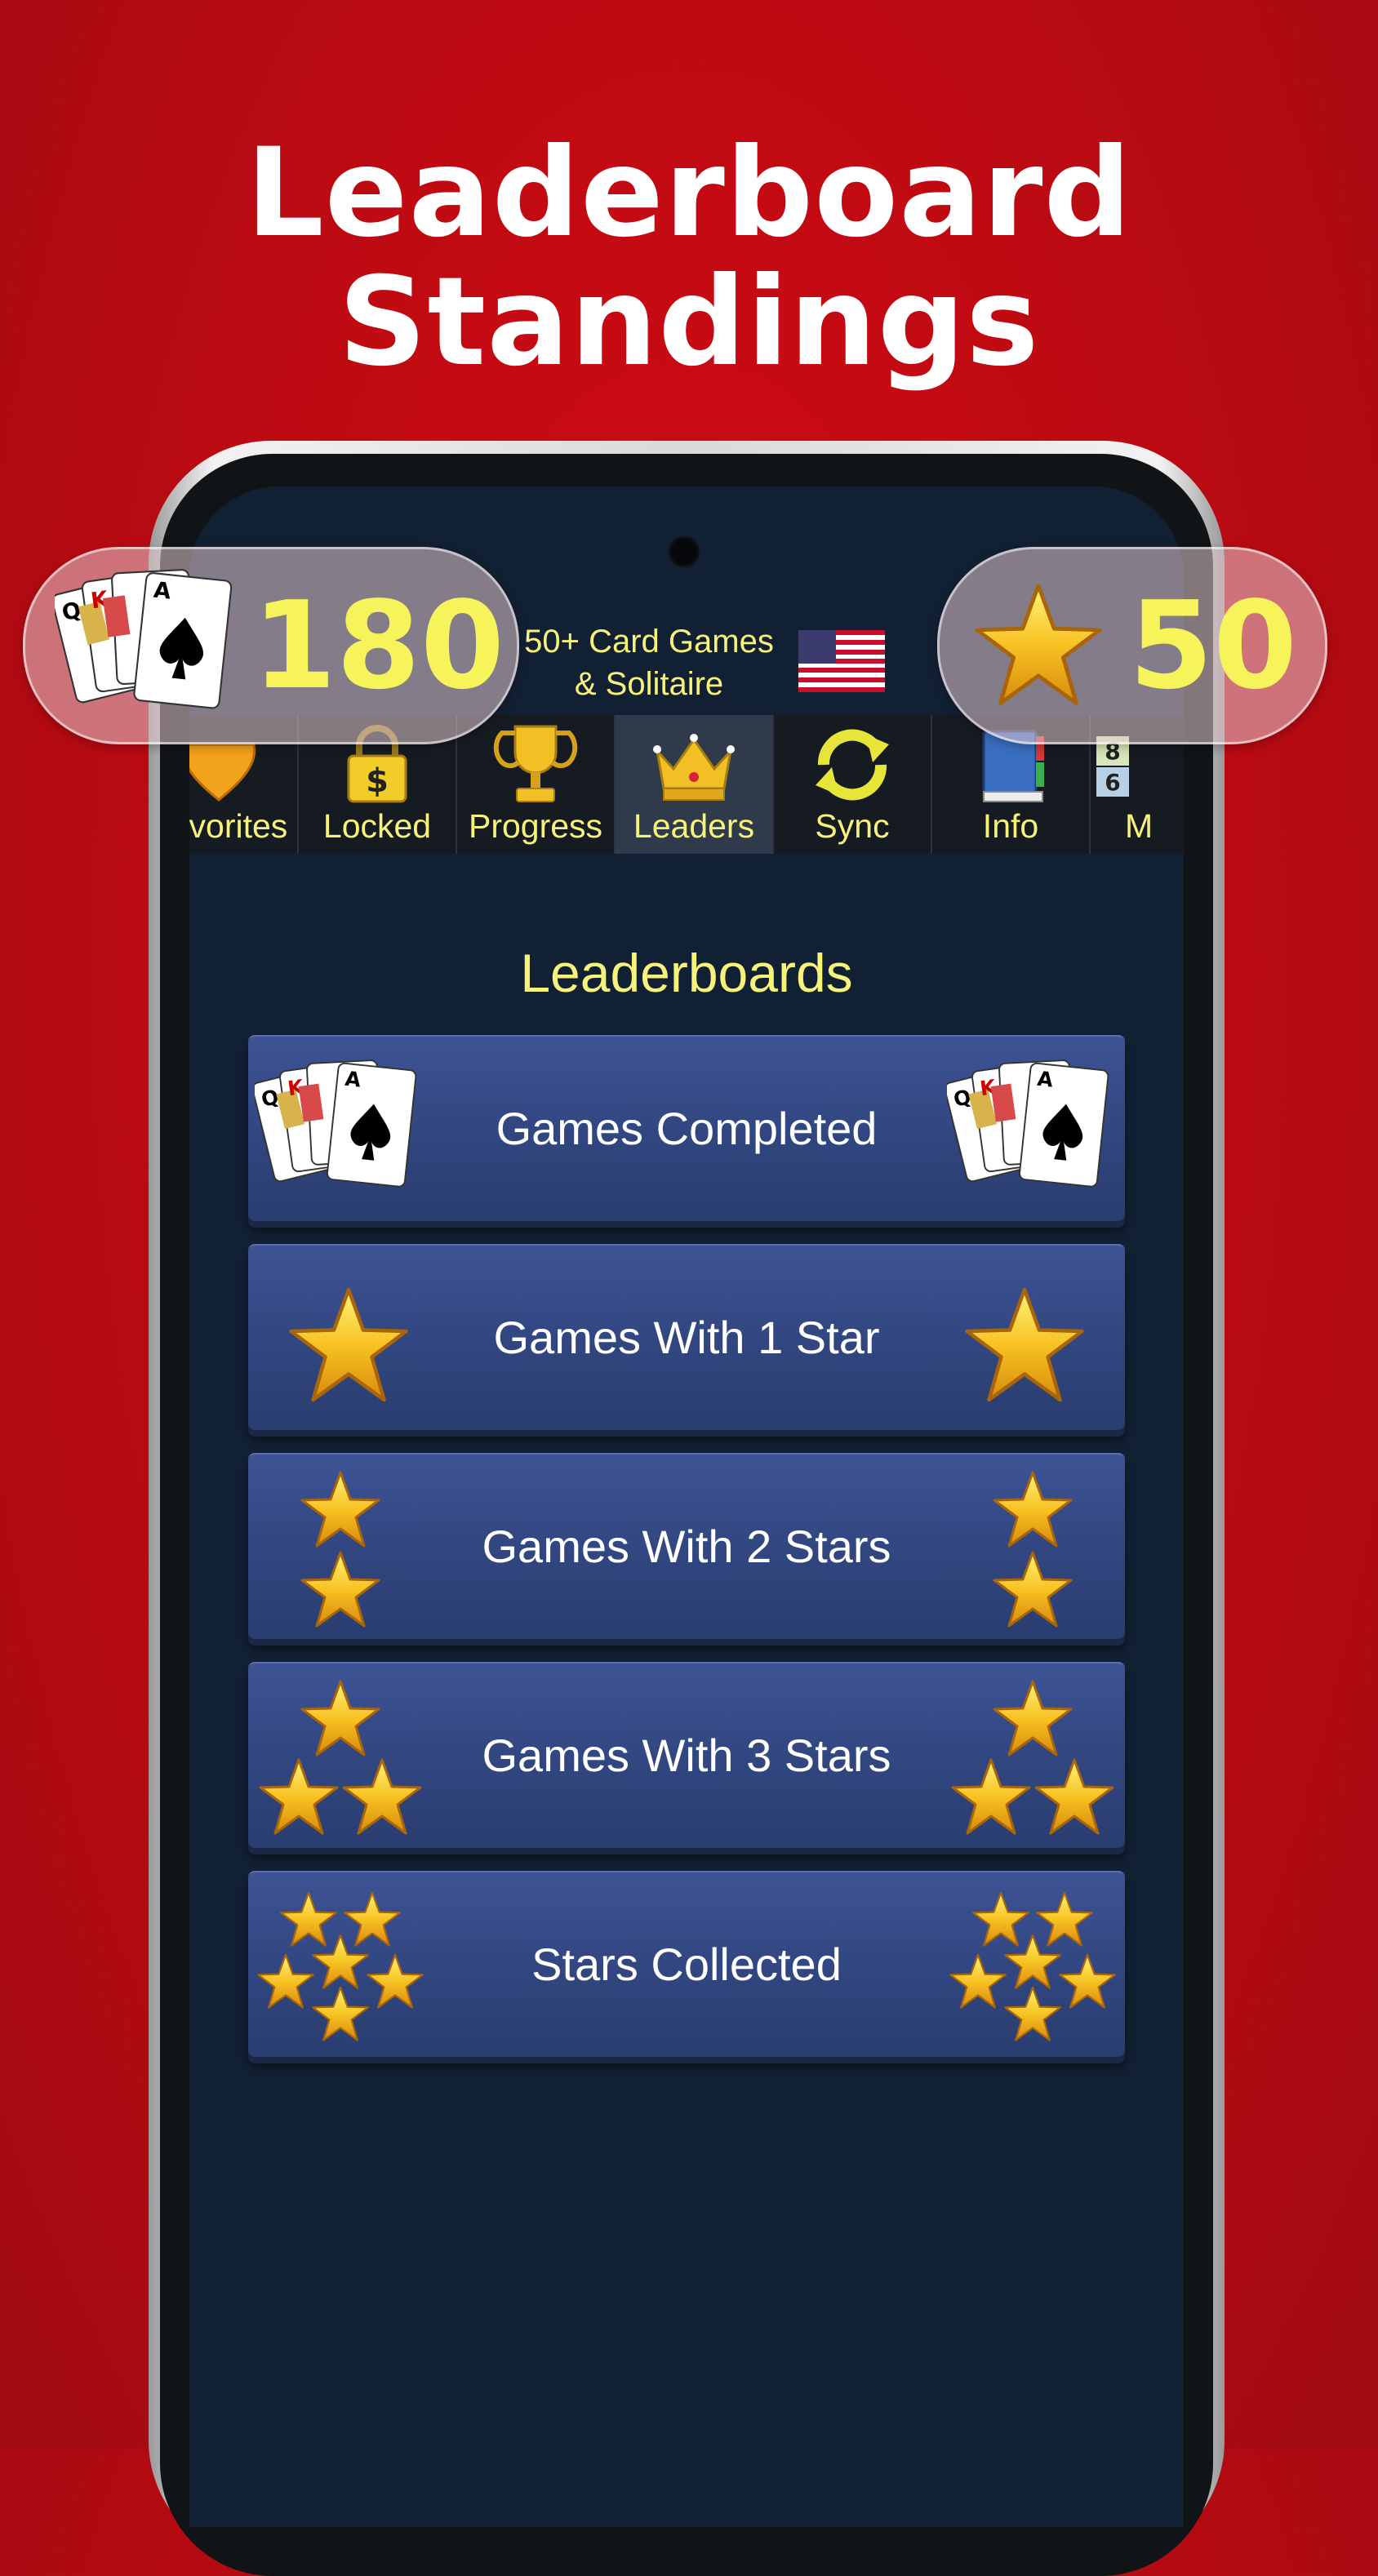 This screenshot has height=2576, width=1378. Describe the element at coordinates (1033, 1549) in the screenshot. I see `two-stars-icon` at that location.